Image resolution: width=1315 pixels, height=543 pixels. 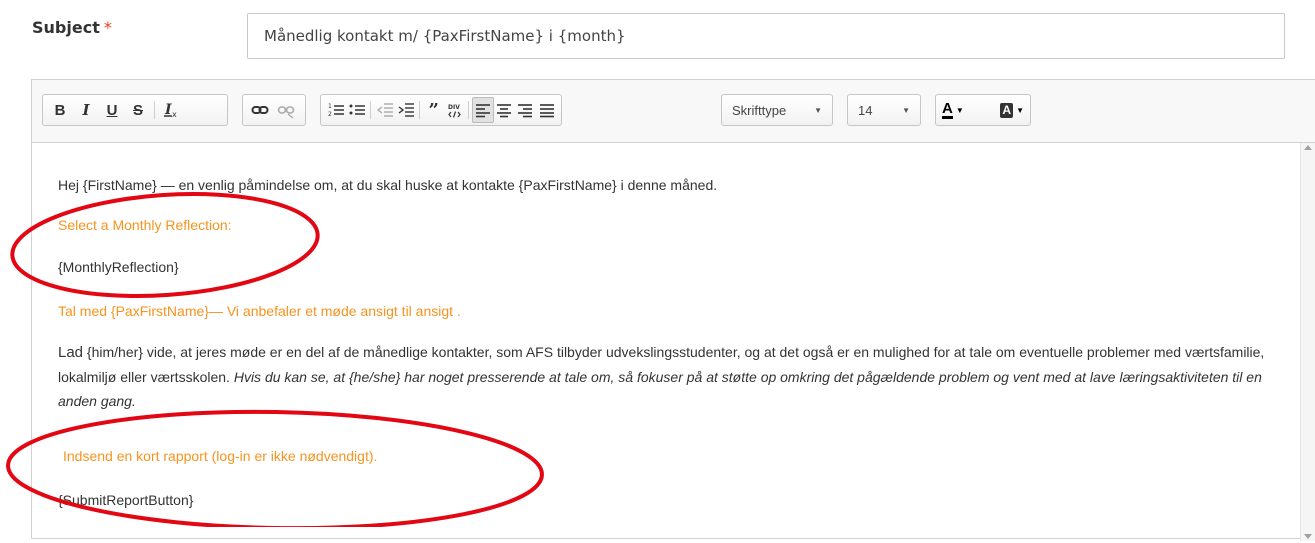 I want to click on reflection-heading: Select a Monthly Reflection:, so click(x=145, y=225).